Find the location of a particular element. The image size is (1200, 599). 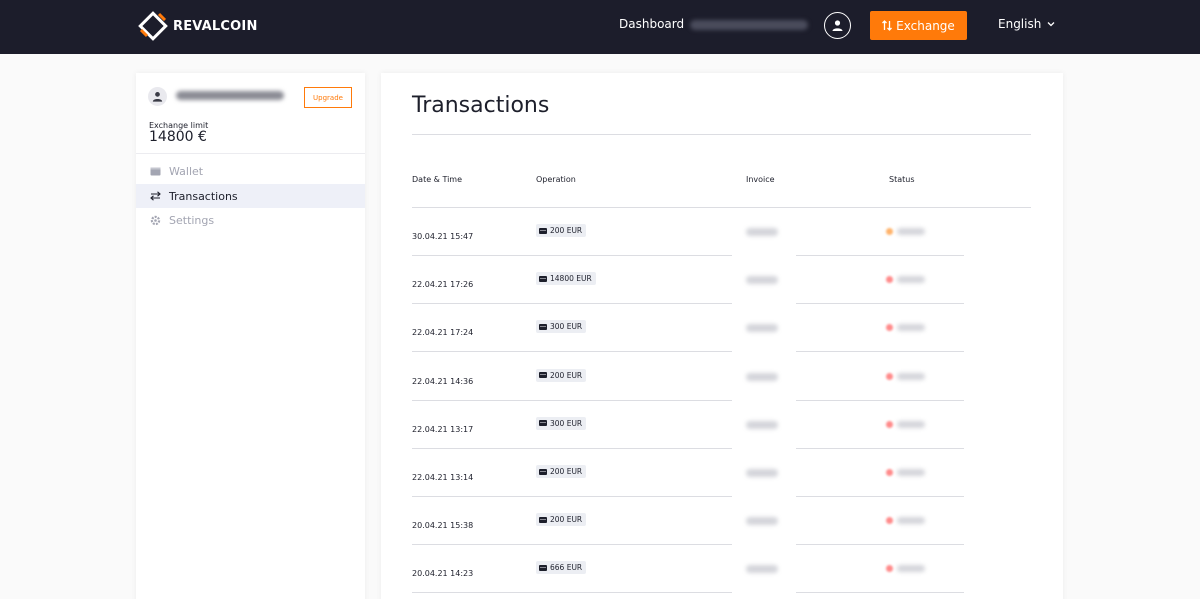

nav-dashboard-link: Dashboard is located at coordinates (651, 24).